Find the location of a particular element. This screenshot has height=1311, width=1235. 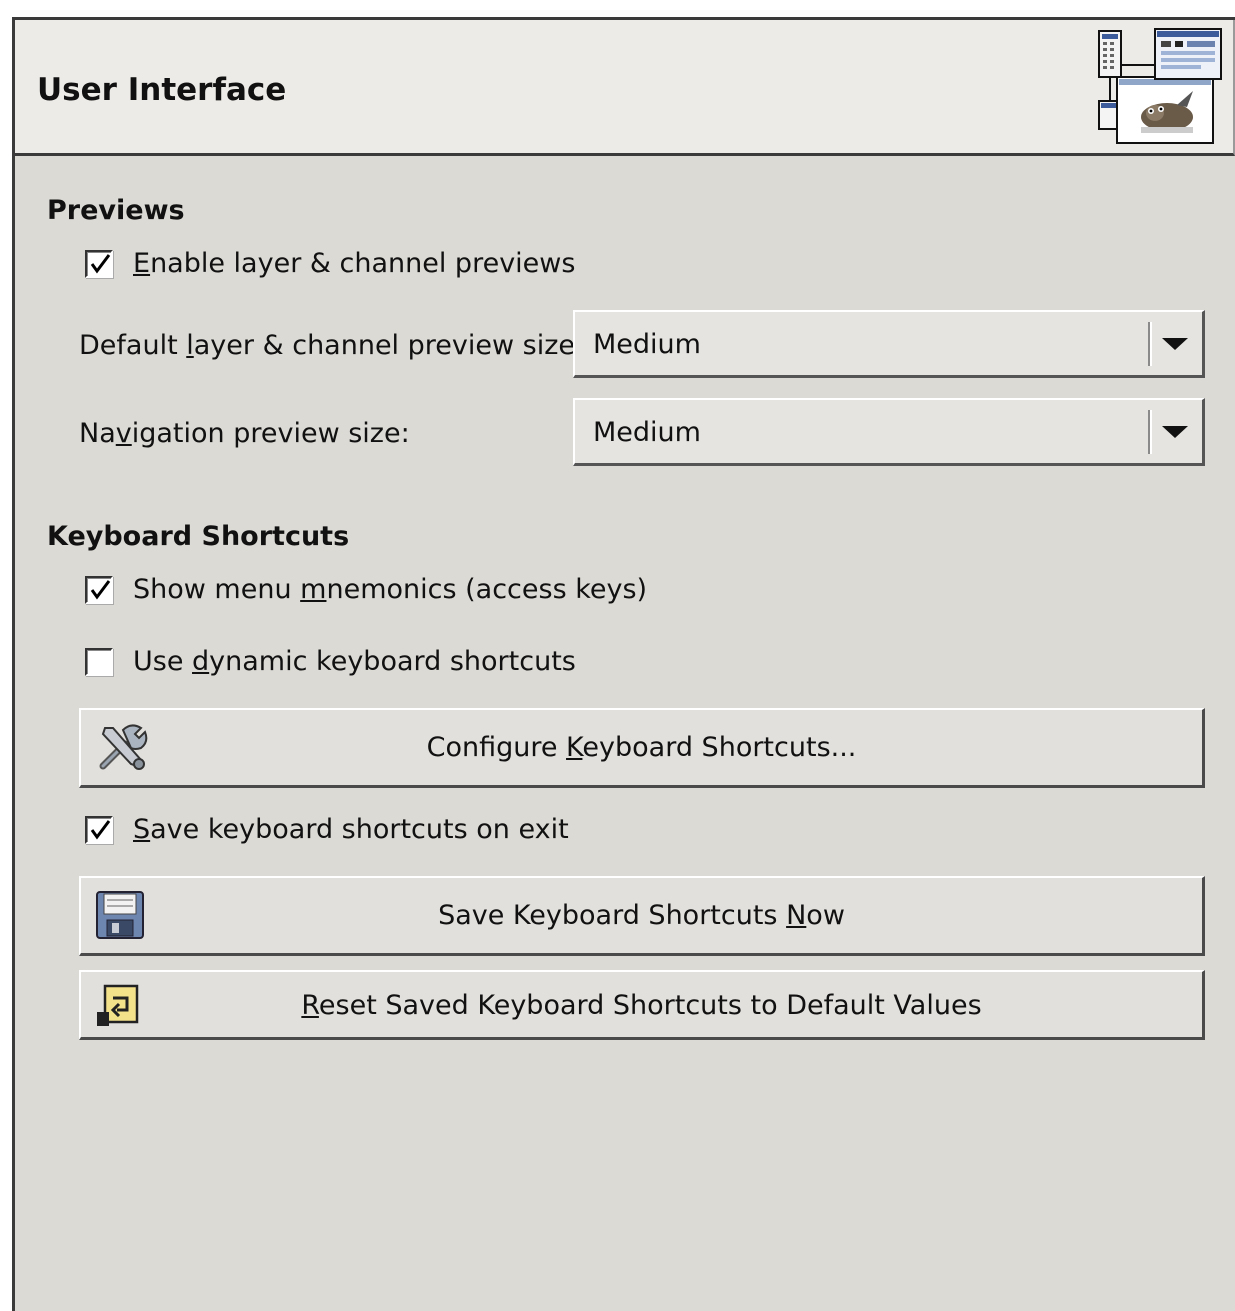

save-on-exit-checkbox is located at coordinates (99, 829).